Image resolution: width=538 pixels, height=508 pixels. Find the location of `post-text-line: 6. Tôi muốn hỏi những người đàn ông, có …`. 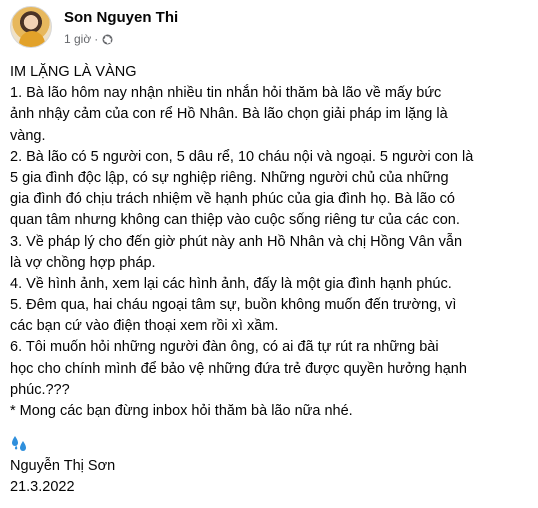

post-text-line: 6. Tôi muốn hỏi những người đàn ông, có … is located at coordinates (224, 347).